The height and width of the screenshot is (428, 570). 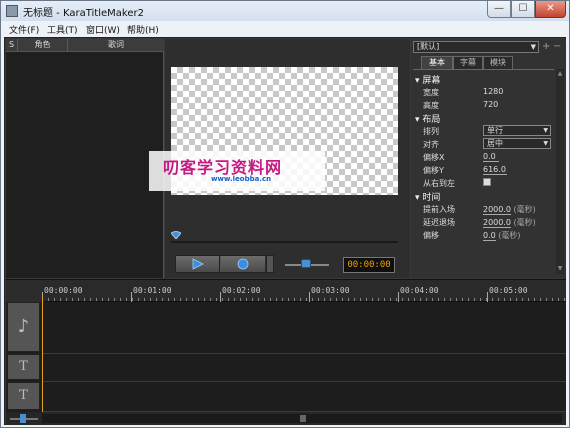 What do you see at coordinates (241, 179) in the screenshot?
I see `watermark-url: www.leobba.cn` at bounding box center [241, 179].